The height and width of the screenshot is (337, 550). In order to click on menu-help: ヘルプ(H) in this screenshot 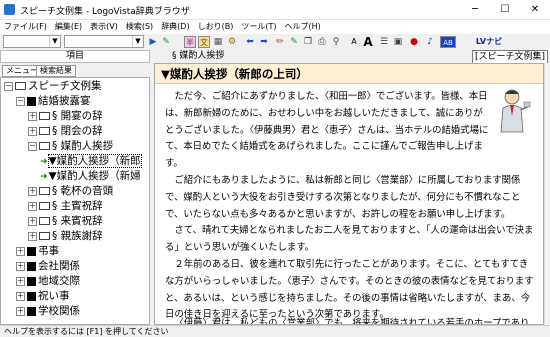, I will do `click(302, 26)`.